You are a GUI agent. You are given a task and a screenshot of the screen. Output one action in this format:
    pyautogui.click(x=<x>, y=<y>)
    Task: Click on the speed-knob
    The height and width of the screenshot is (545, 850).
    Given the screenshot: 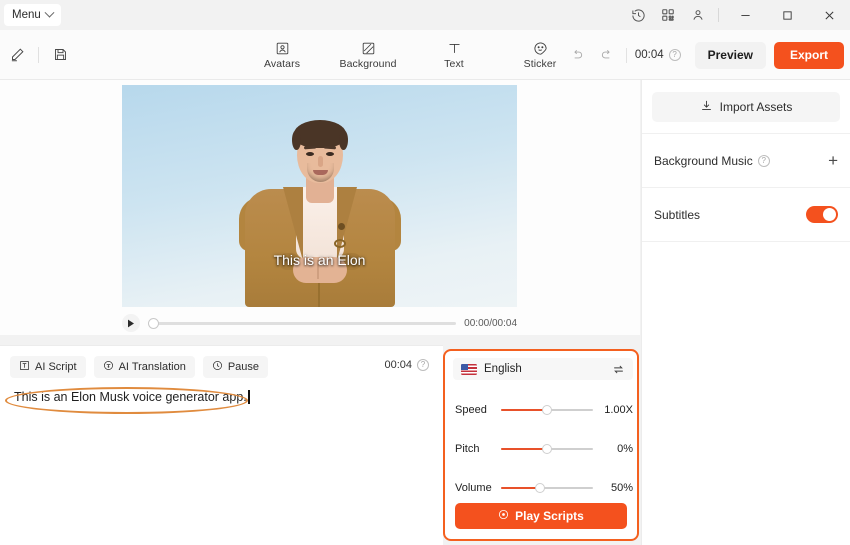 What is the action you would take?
    pyautogui.click(x=547, y=410)
    